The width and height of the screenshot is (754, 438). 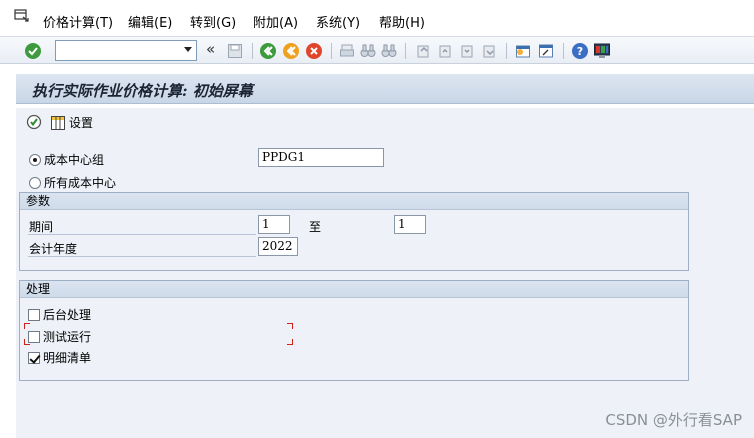 I want to click on standard-toolbar: « ?, so click(x=377, y=50).